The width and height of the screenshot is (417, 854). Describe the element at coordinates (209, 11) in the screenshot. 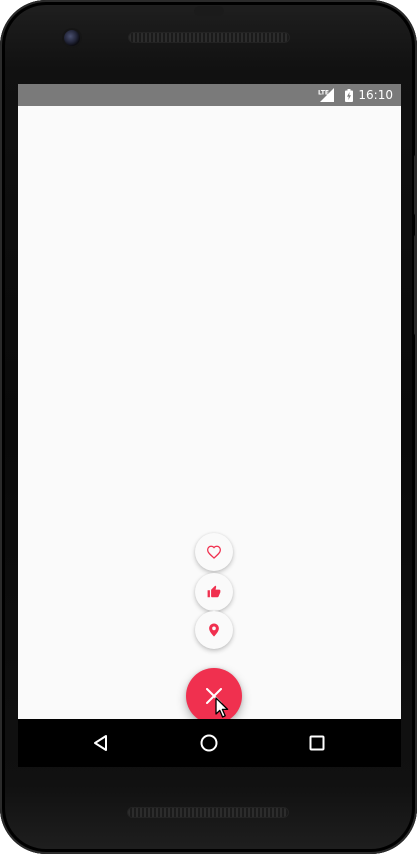

I see `top-sensor` at that location.